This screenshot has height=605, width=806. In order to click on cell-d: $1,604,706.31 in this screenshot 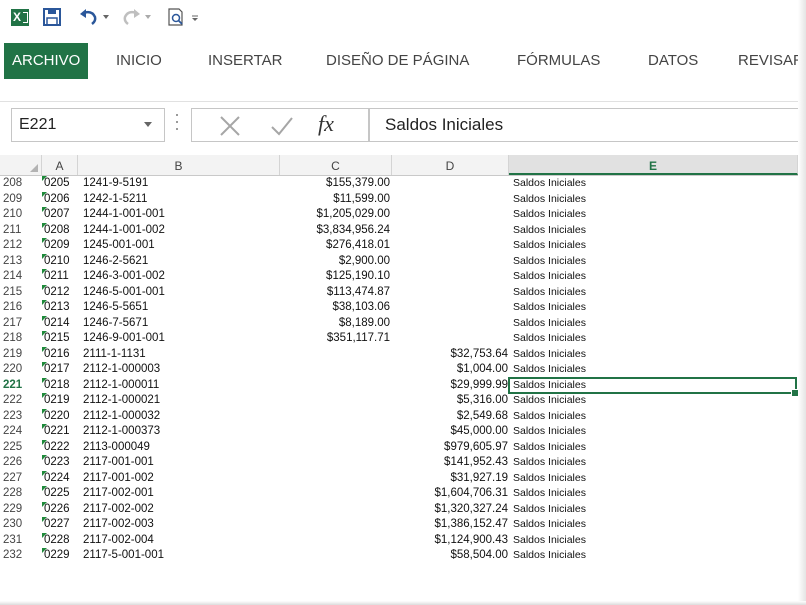, I will do `click(449, 494)`.